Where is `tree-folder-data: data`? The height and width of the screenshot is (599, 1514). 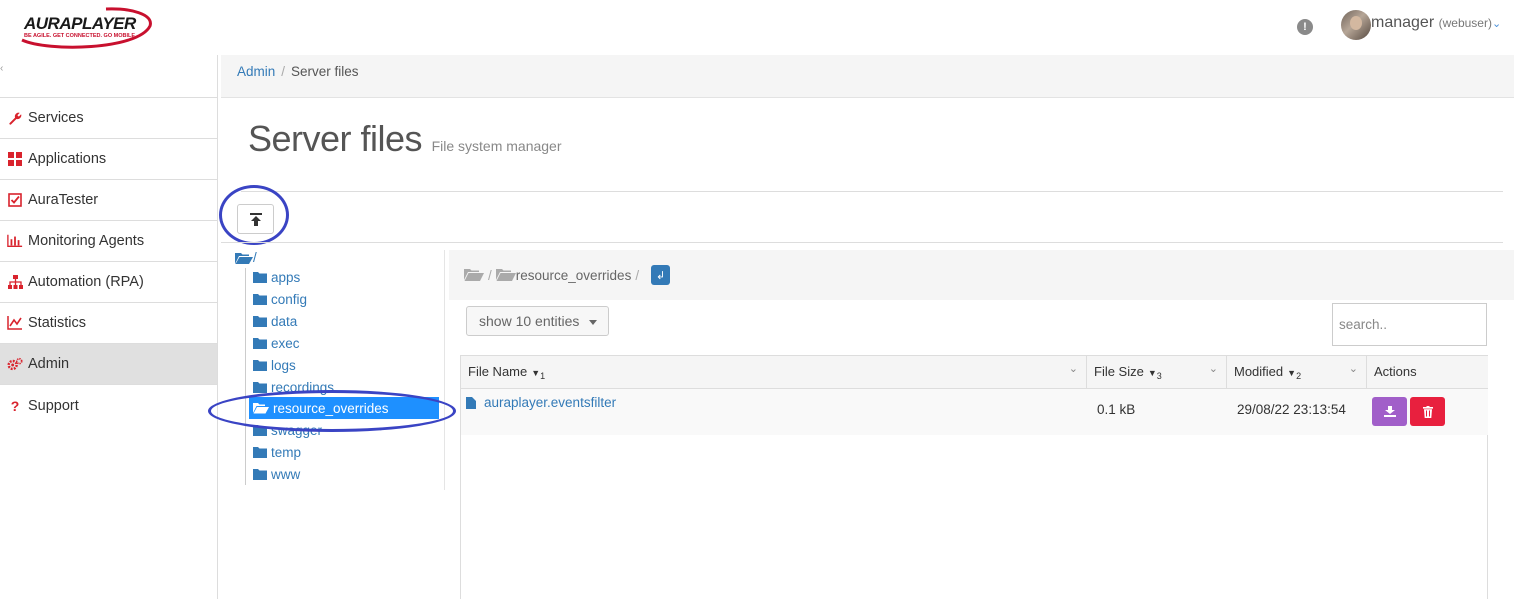
tree-folder-data: data is located at coordinates (275, 321).